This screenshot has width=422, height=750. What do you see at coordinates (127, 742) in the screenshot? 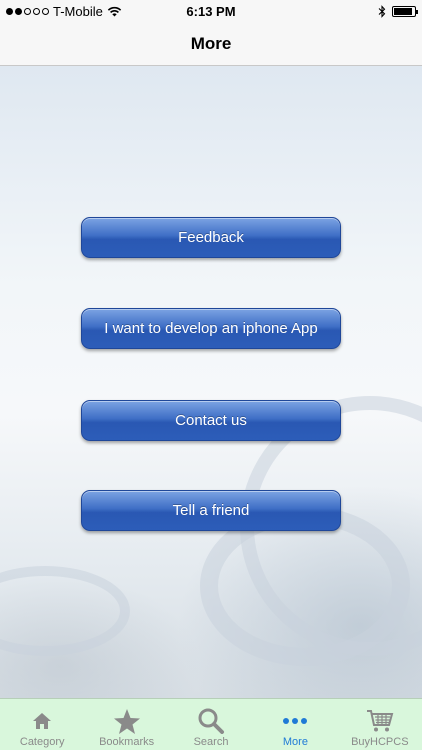
I see `tab-bookmarks-label: Bookmarks` at bounding box center [127, 742].